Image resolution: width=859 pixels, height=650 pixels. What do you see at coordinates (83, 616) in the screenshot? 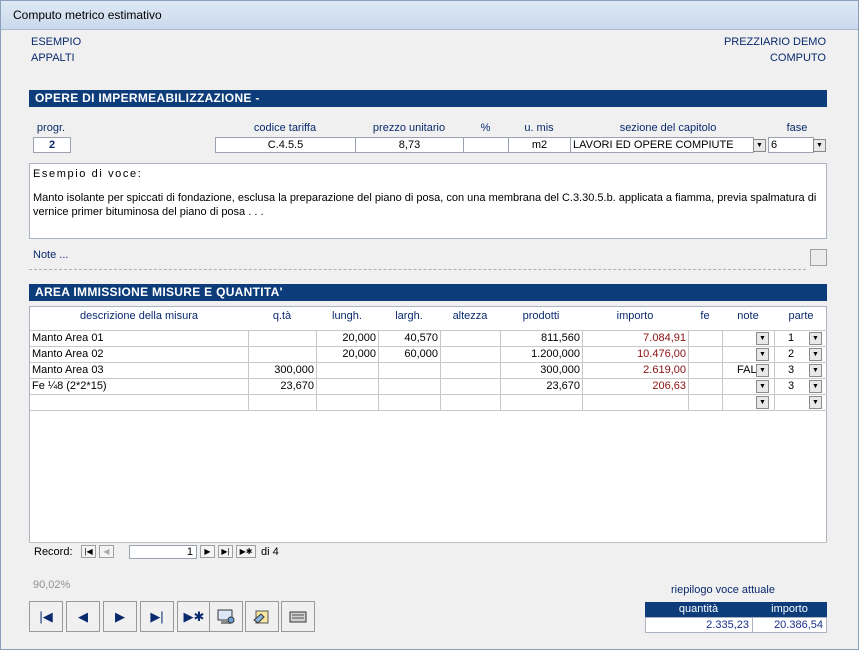
I see `prev-button: ◀` at bounding box center [83, 616].